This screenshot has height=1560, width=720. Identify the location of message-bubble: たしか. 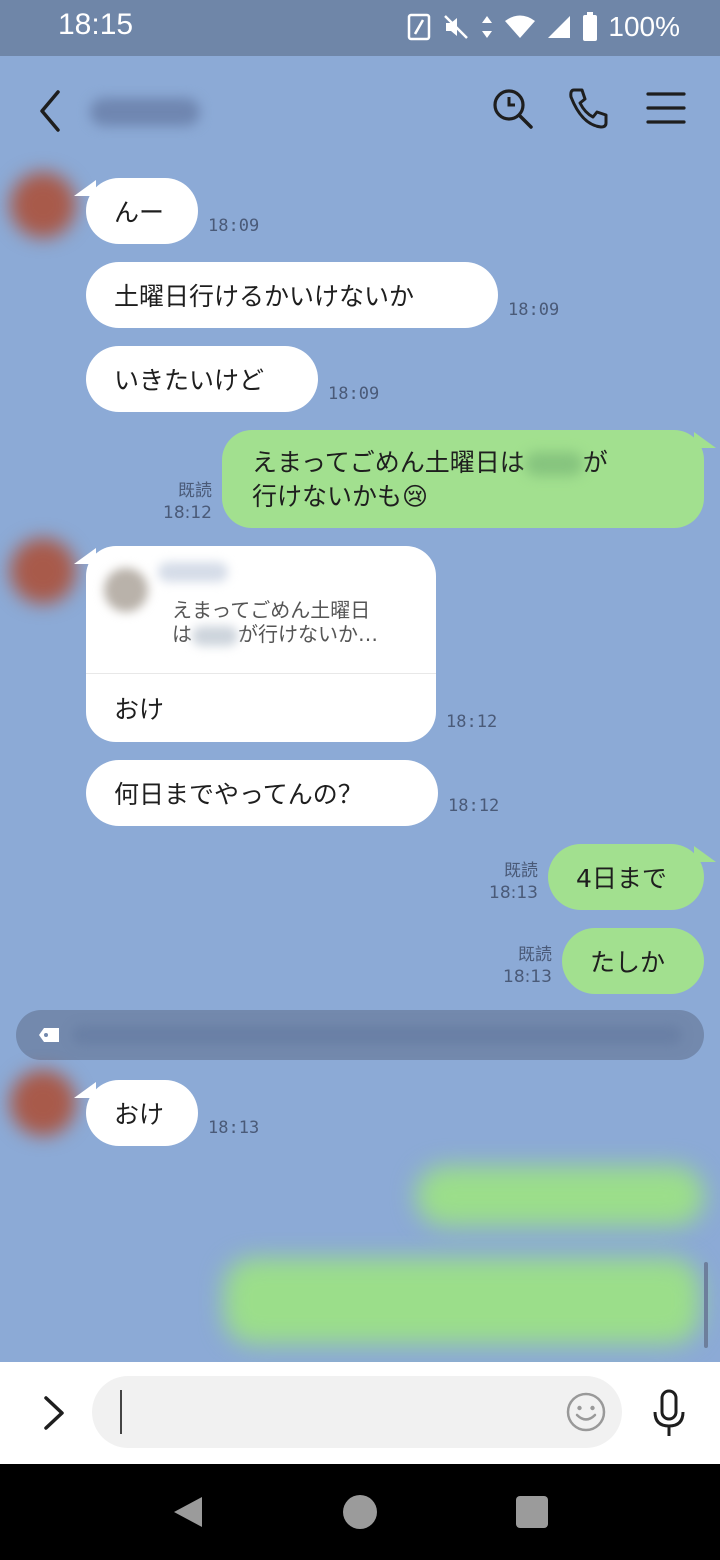
(633, 961).